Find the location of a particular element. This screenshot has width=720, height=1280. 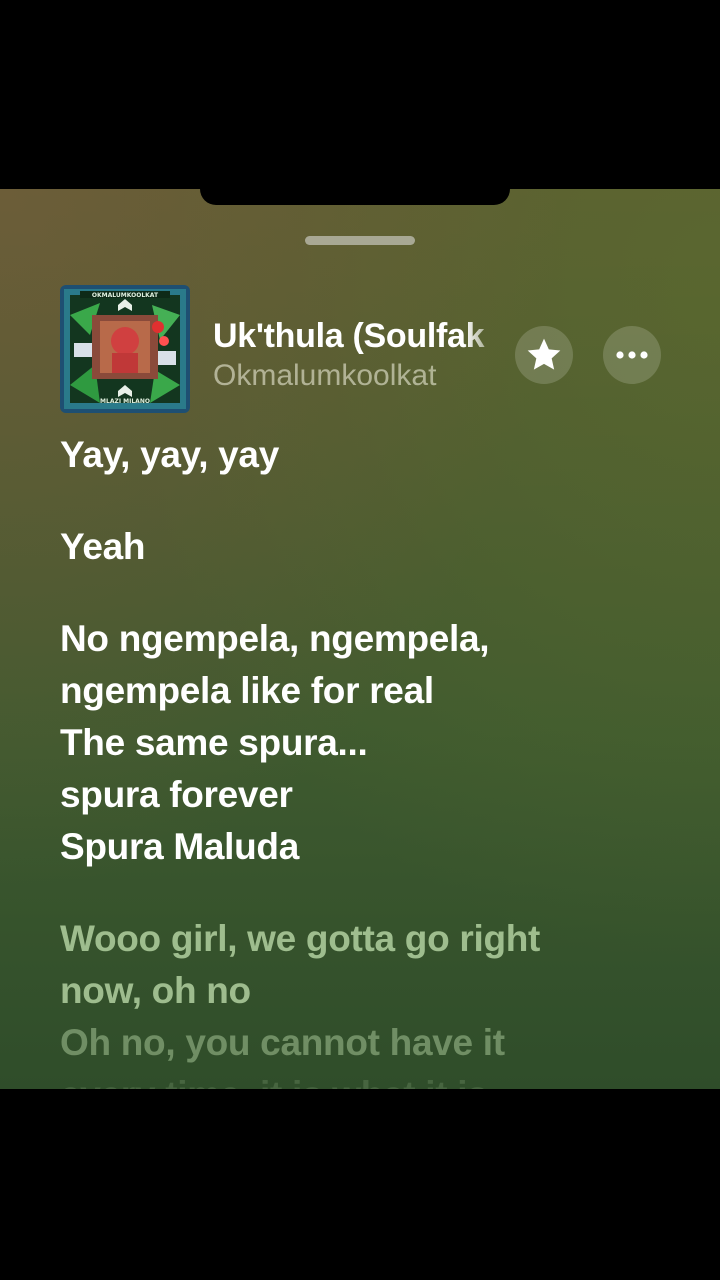

lyric-line: every time, it is what it is is located at coordinates (360, 1079).